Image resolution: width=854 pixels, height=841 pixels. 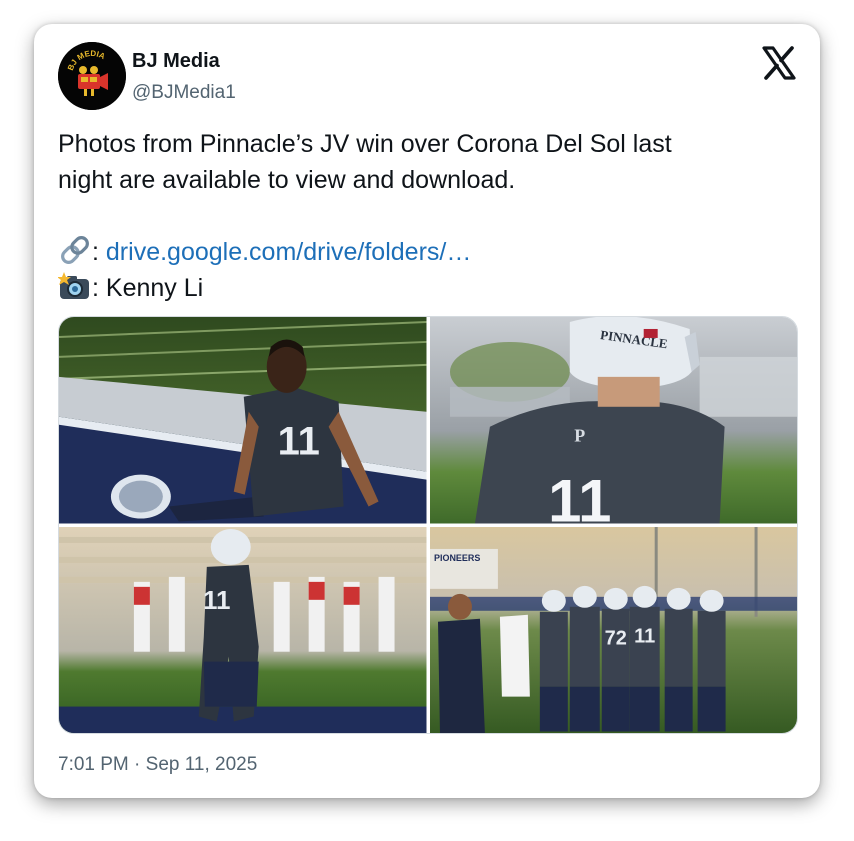 I want to click on photo4-sign: PIONEERS, so click(x=456, y=557).